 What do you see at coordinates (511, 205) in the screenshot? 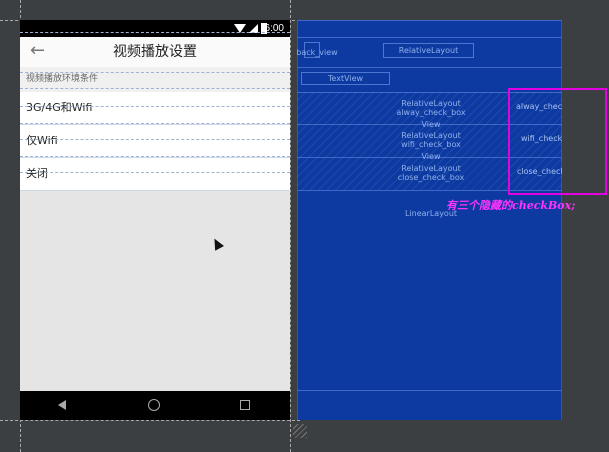
I see `annotation-text: 有三个隐藏的checkBox;` at bounding box center [511, 205].